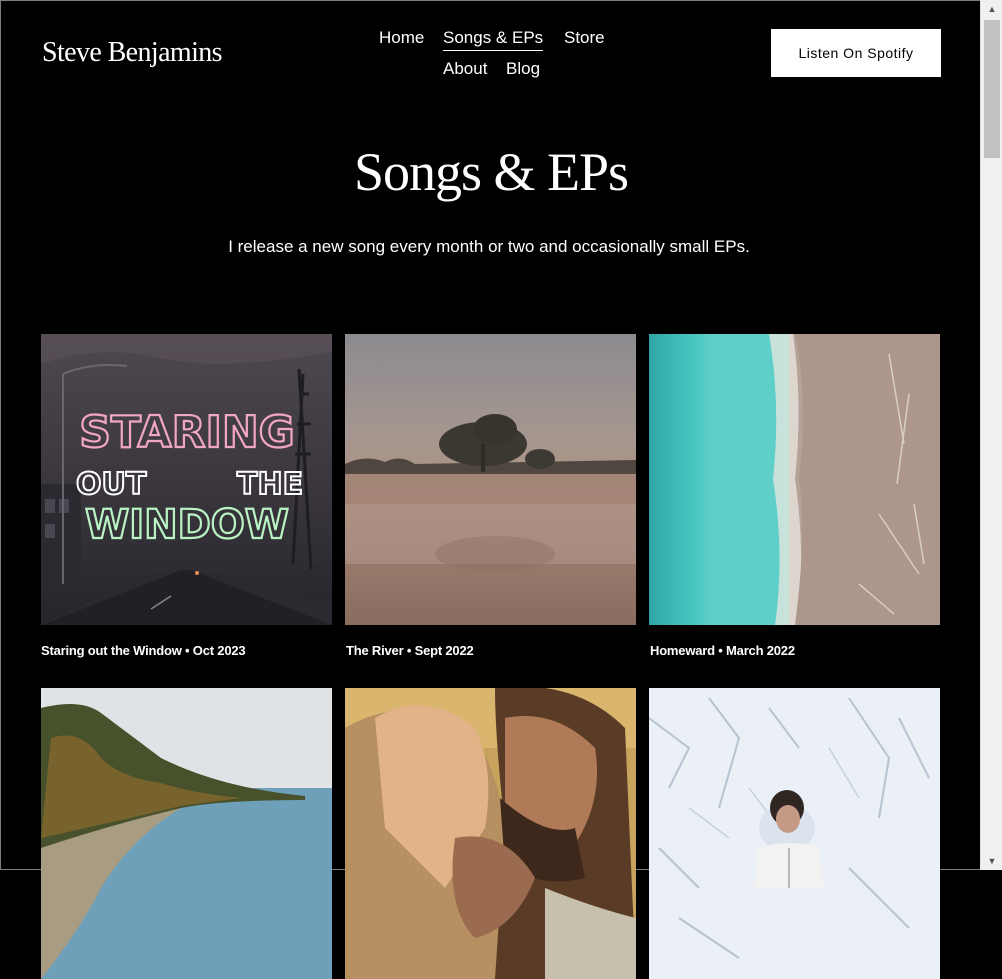 The width and height of the screenshot is (1002, 979). Describe the element at coordinates (991, 9) in the screenshot. I see `triangle-up-icon: ▲` at that location.